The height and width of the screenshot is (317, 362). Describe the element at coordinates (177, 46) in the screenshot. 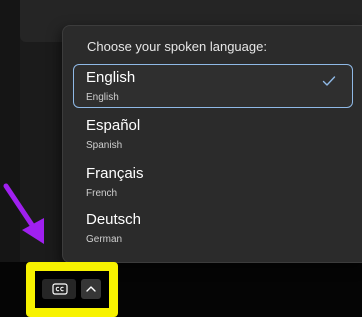

I see `popup-heading: Choose your spoken language:` at that location.